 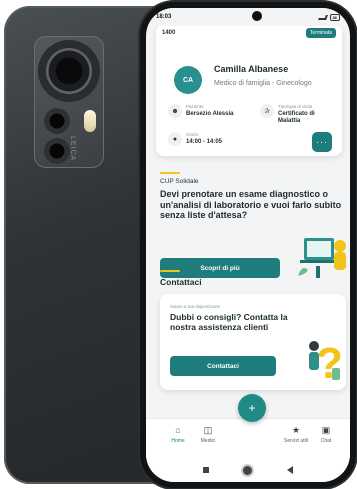 I want to click on doctor-name: Camilla Albanese, so click(x=251, y=69).